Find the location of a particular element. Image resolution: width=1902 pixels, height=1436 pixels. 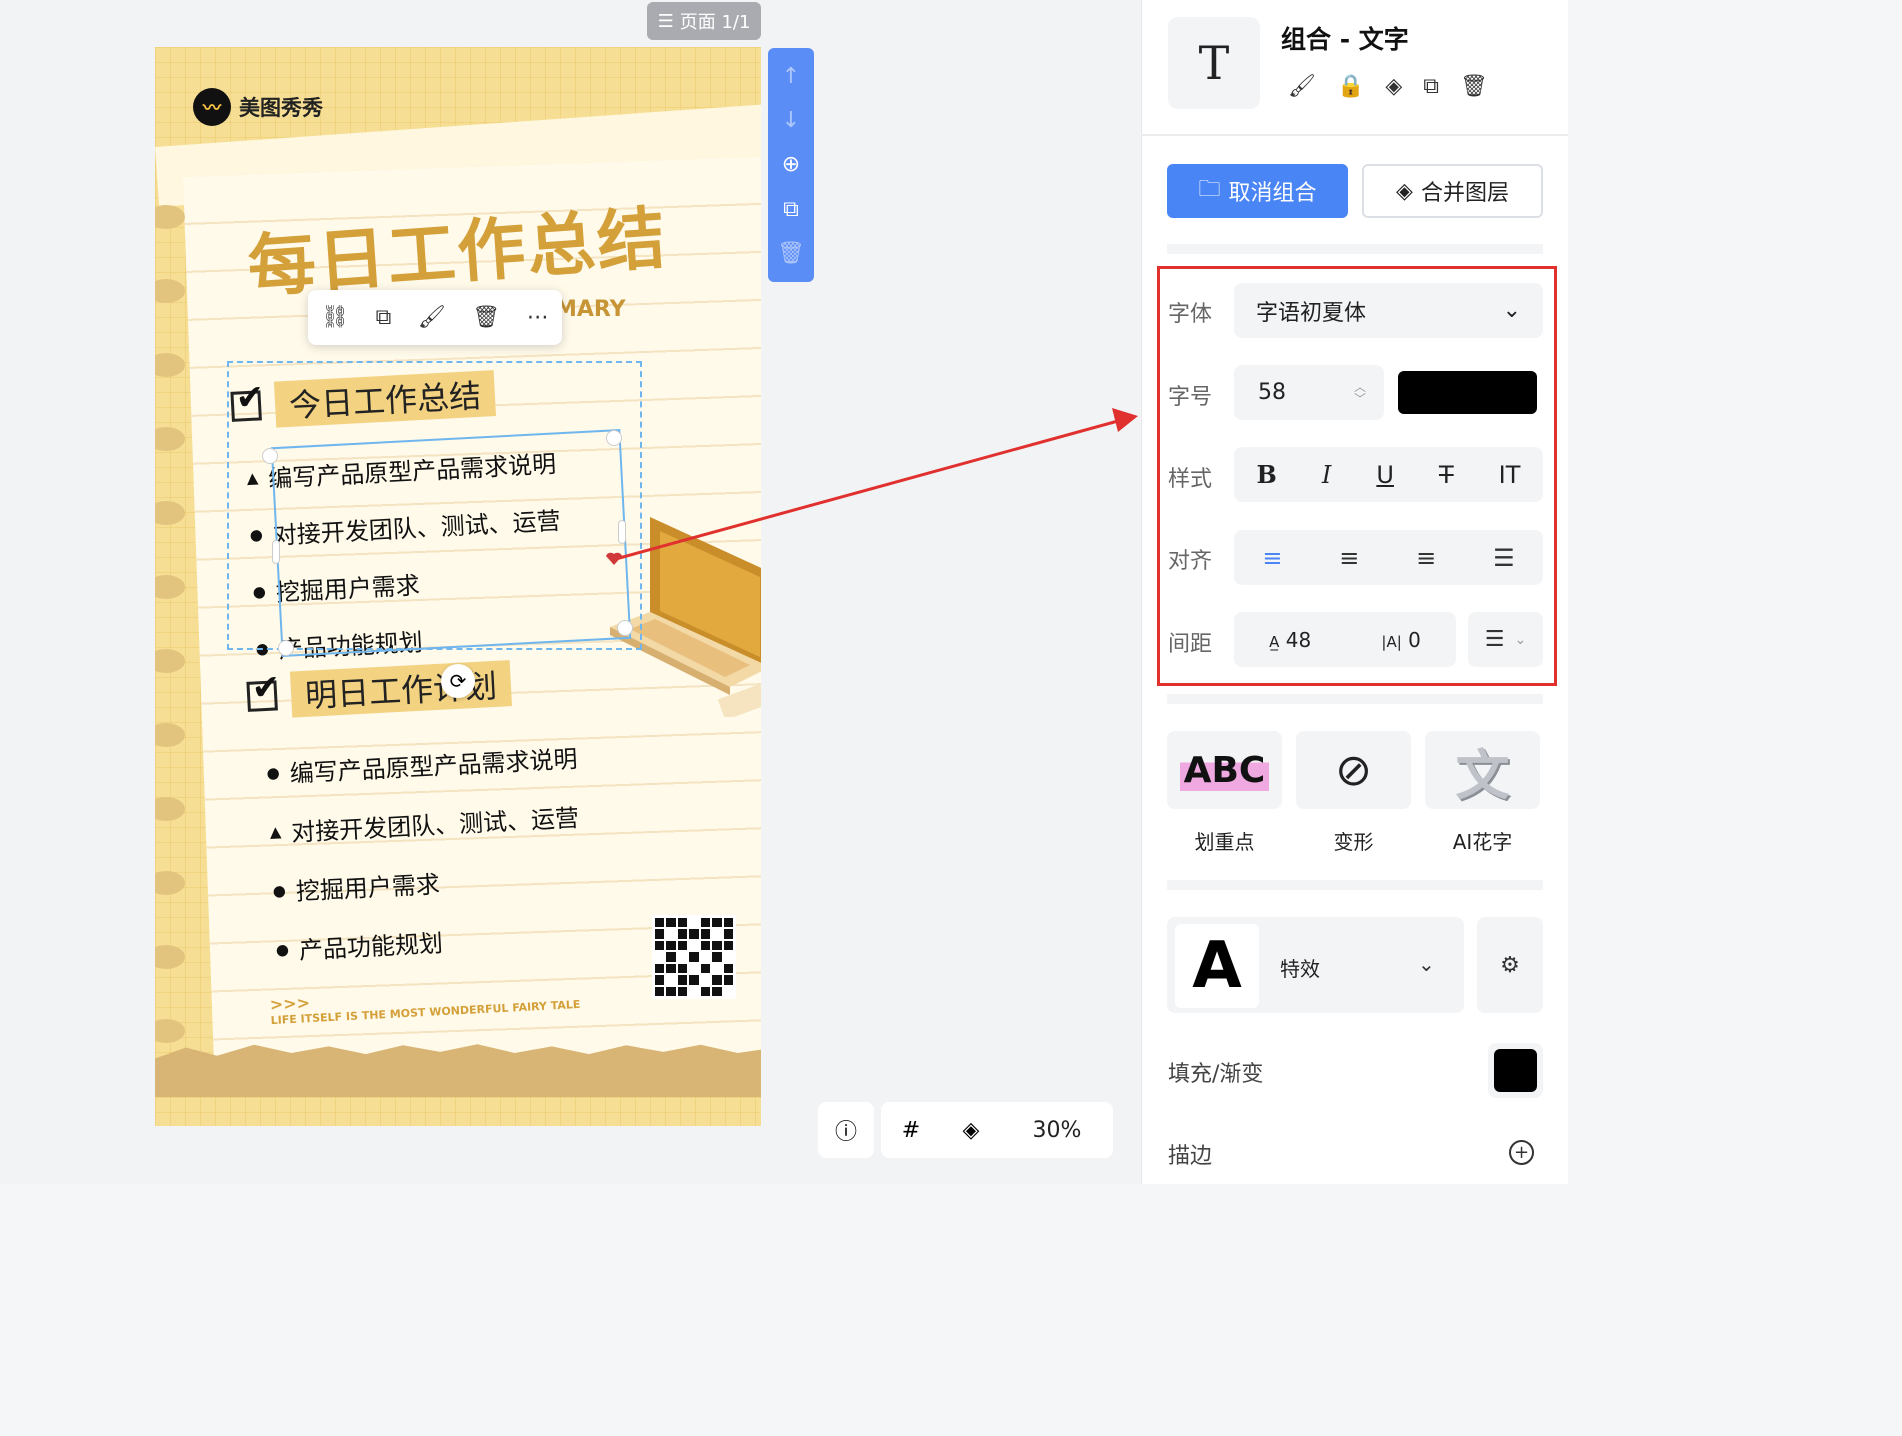

no-effect-icon: ⊘ is located at coordinates (1353, 770).